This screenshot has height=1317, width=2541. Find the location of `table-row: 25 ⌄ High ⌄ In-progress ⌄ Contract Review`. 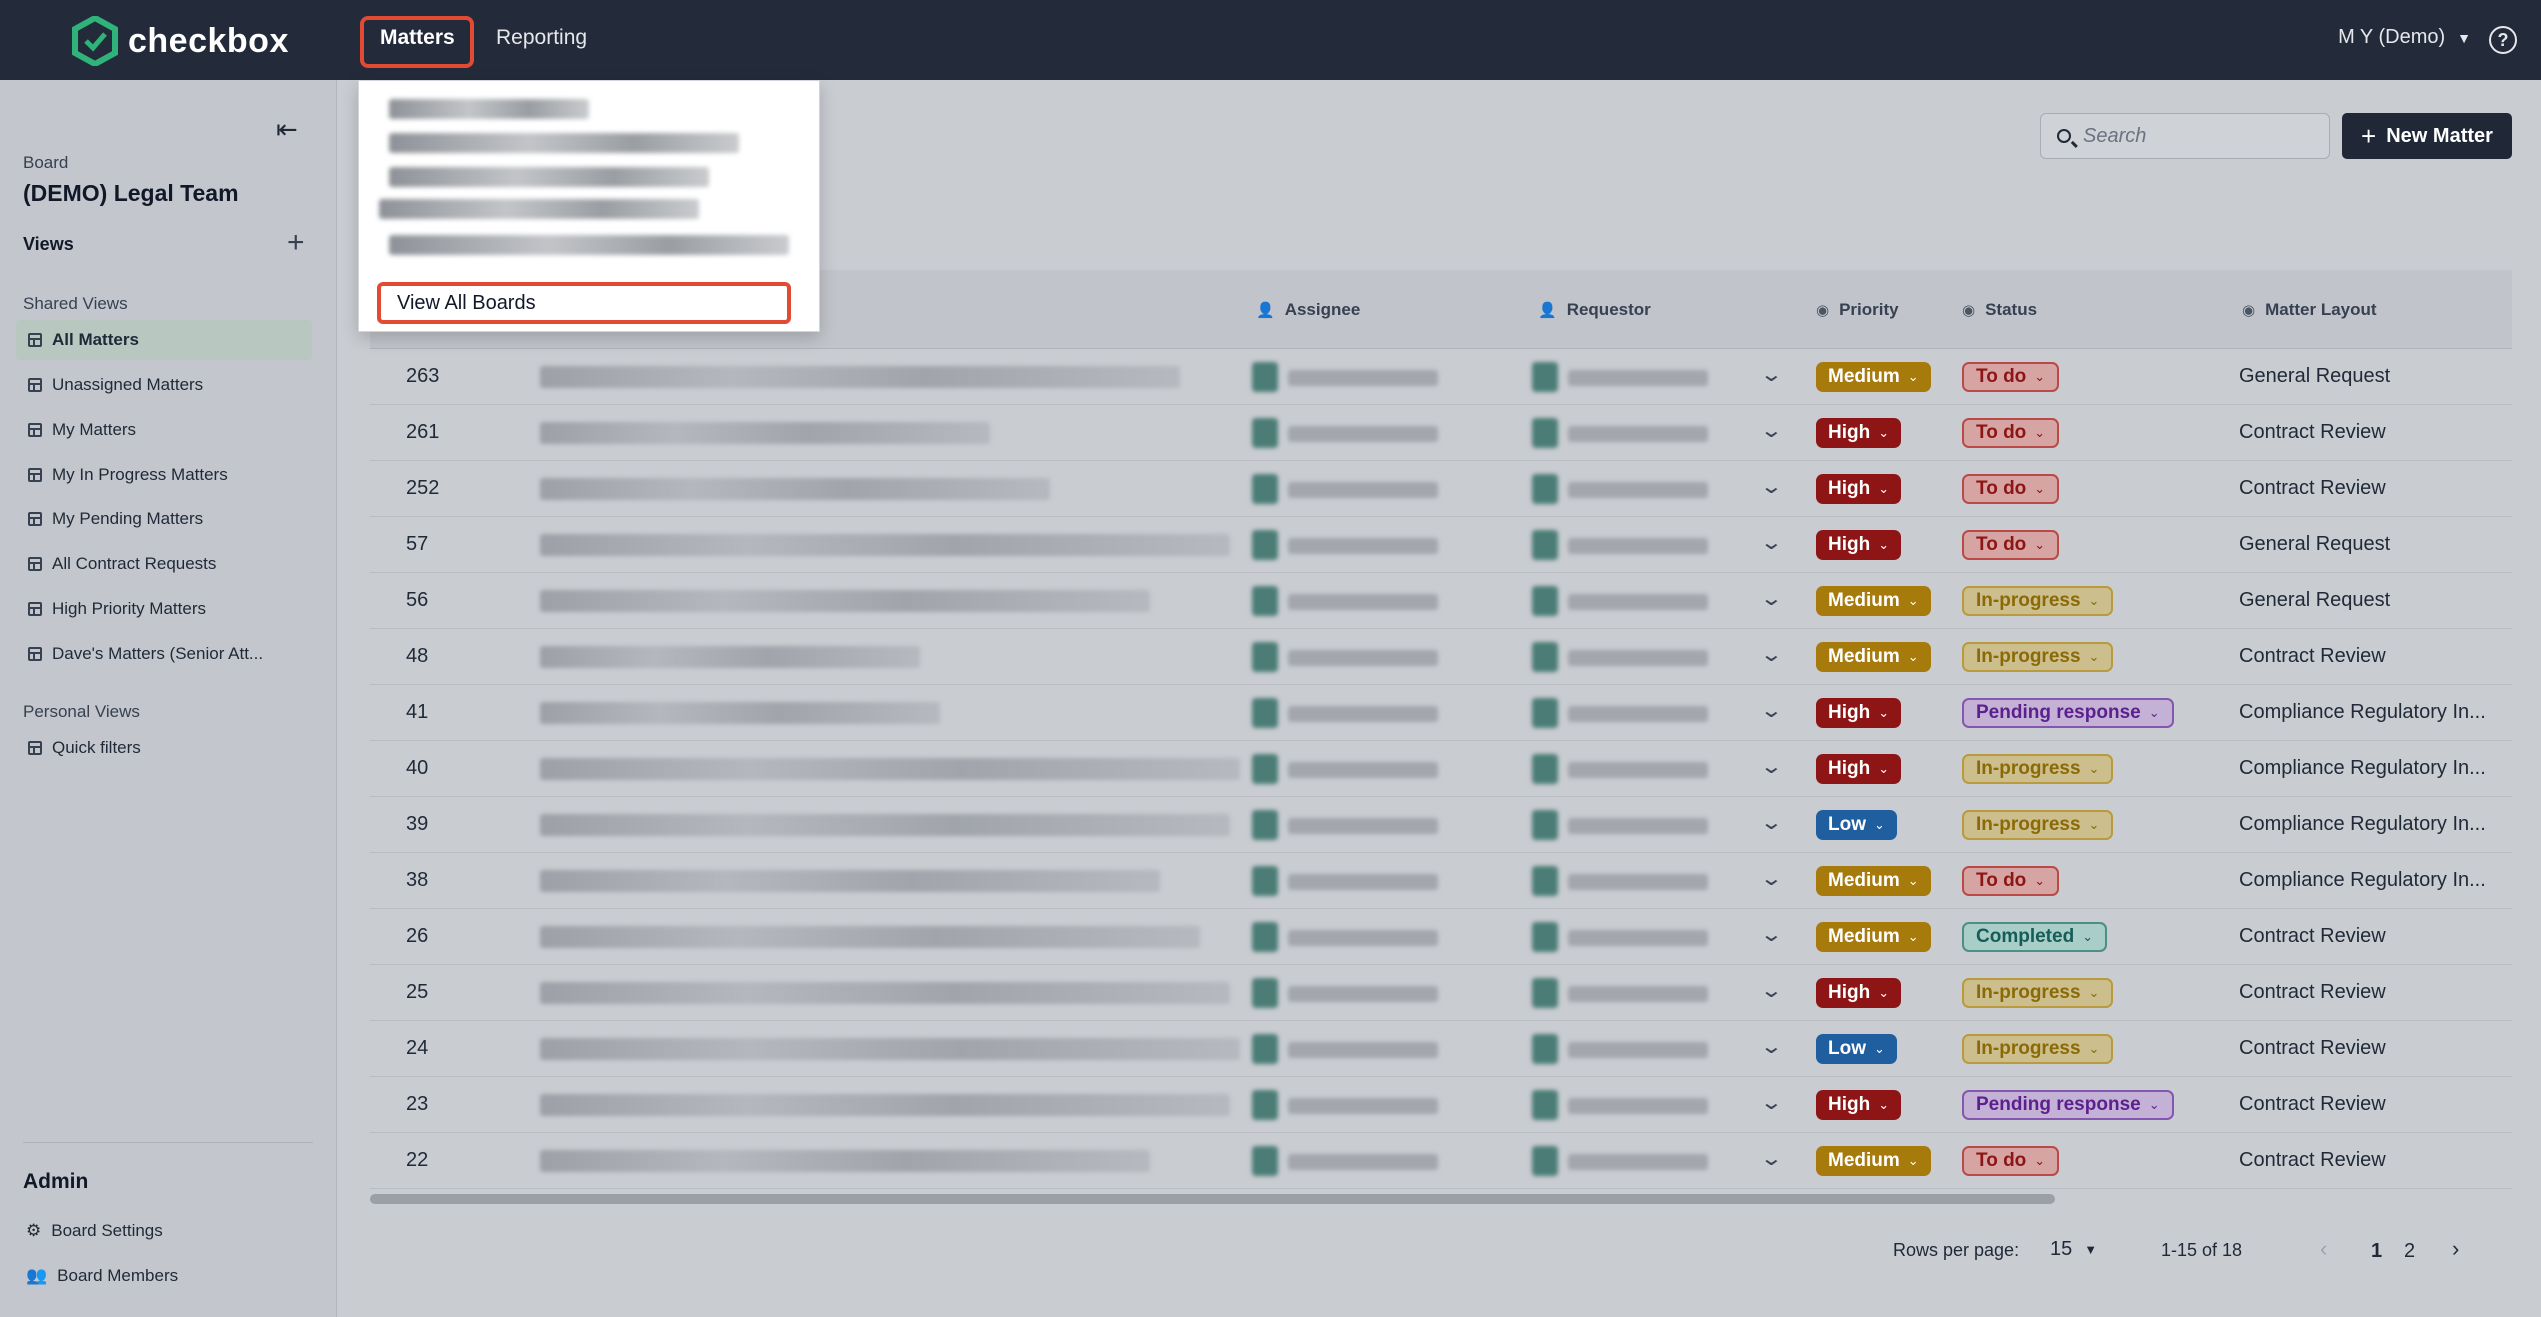

table-row: 25 ⌄ High ⌄ In-progress ⌄ Contract Review is located at coordinates (1441, 992).